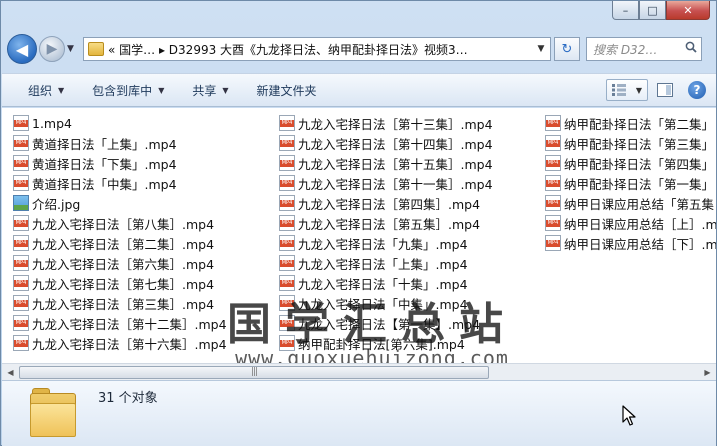 This screenshot has height=446, width=717. Describe the element at coordinates (383, 244) in the screenshot. I see `file-name: 九龙入宅择日法「九集」.mp4` at that location.